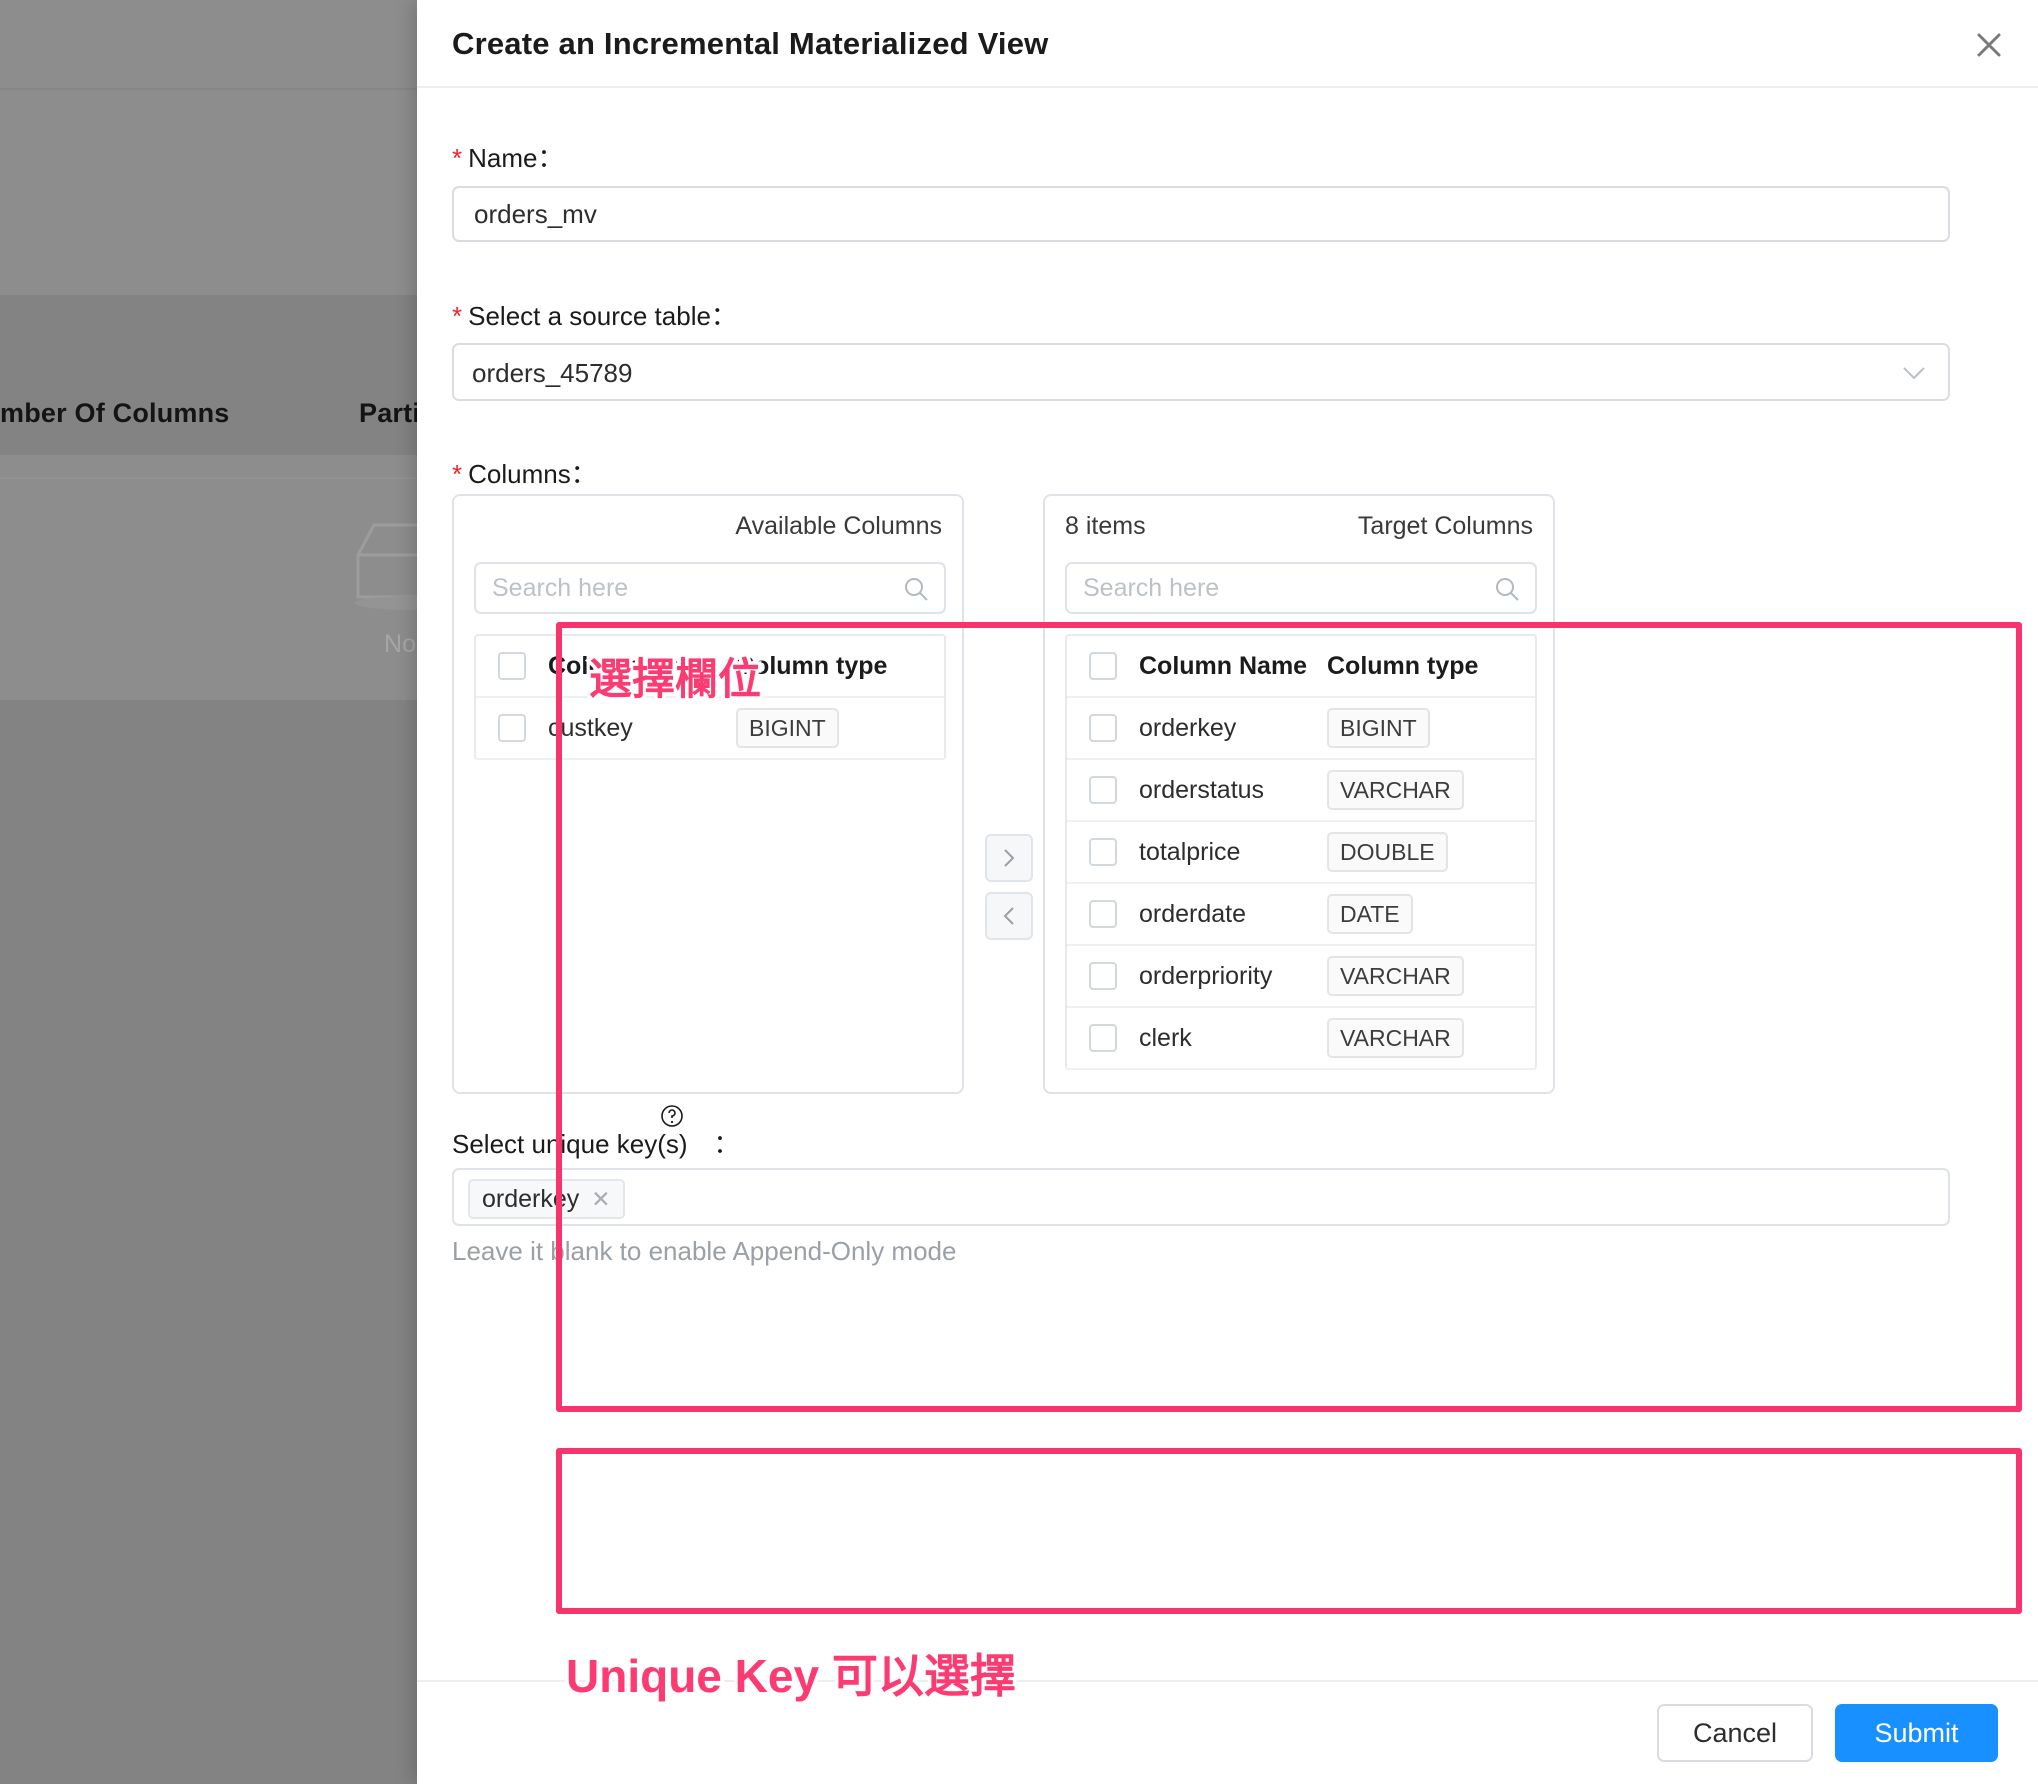 The image size is (2038, 1784). Describe the element at coordinates (516, 158) in the screenshot. I see `name-label-text: Name：` at that location.